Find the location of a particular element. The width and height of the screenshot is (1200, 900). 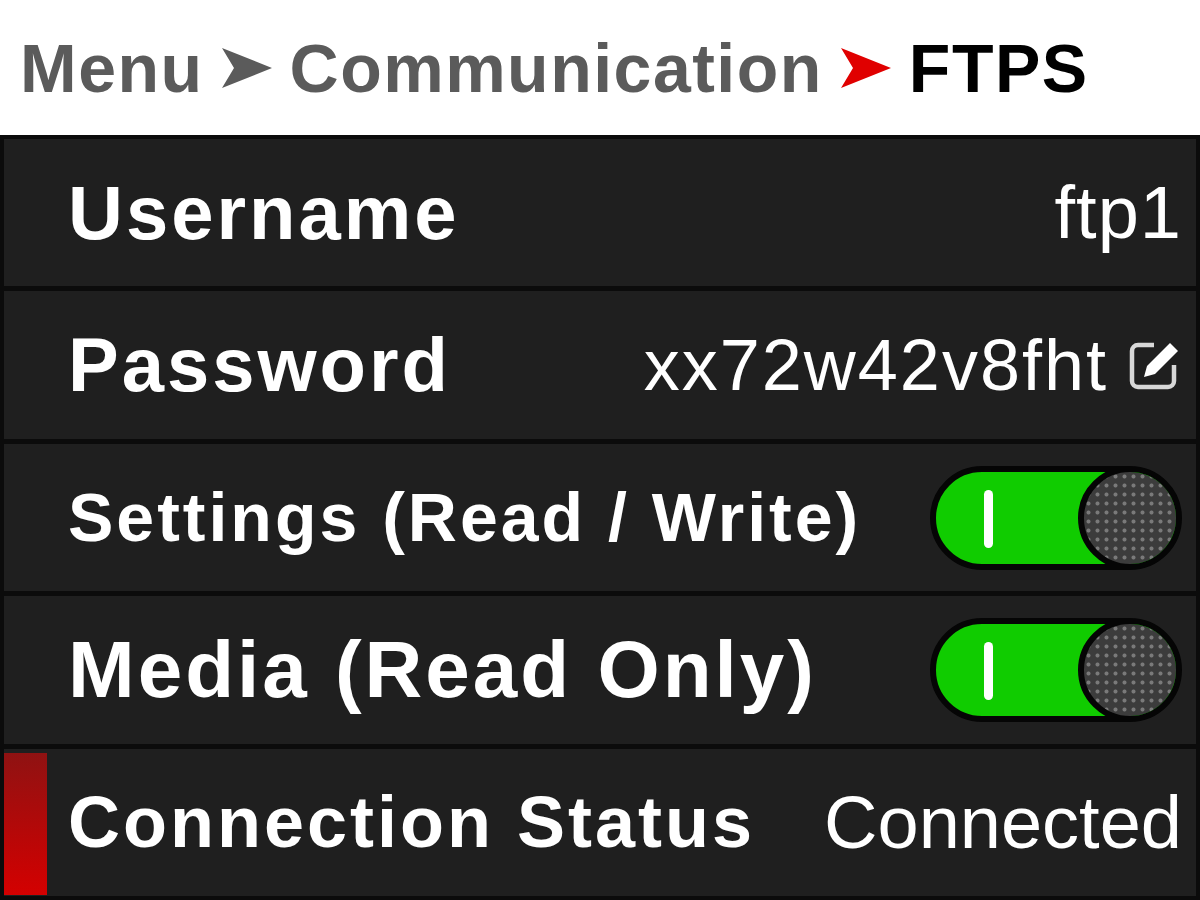

breadcrumb-link: Menu is located at coordinates (112, 67).